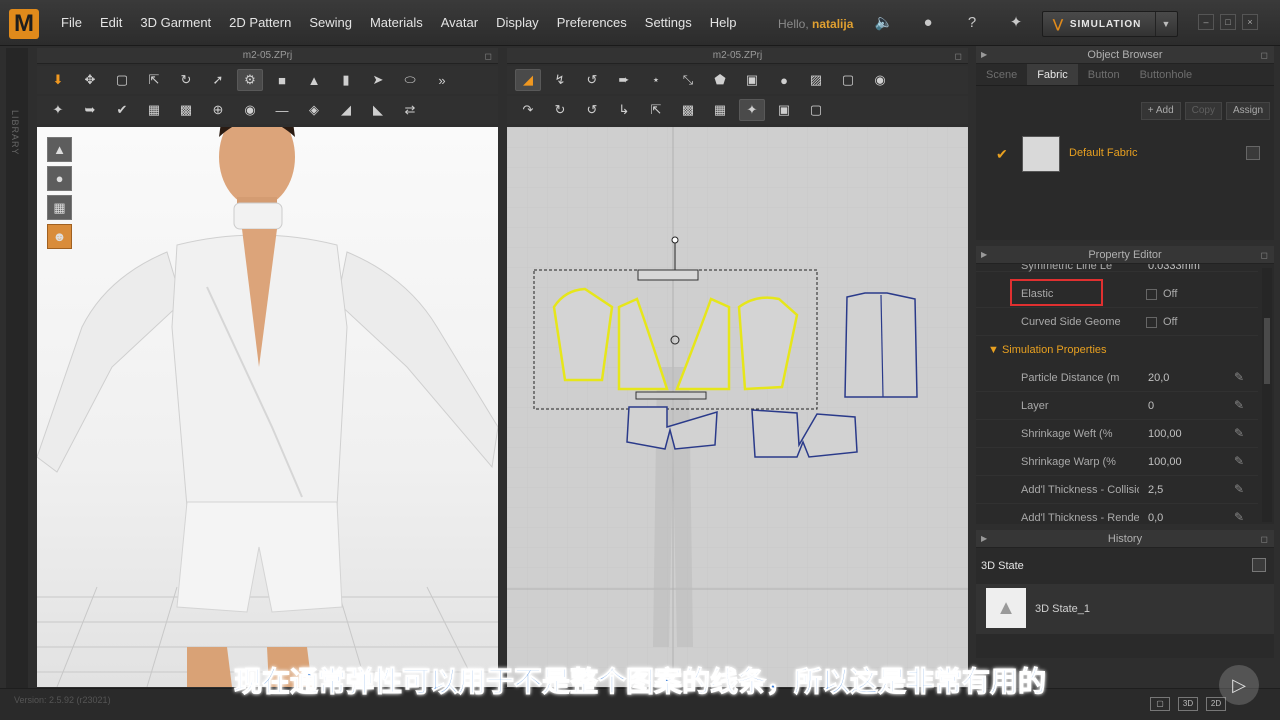  What do you see at coordinates (624, 80) in the screenshot?
I see `add-point-icon: ➨` at bounding box center [624, 80].